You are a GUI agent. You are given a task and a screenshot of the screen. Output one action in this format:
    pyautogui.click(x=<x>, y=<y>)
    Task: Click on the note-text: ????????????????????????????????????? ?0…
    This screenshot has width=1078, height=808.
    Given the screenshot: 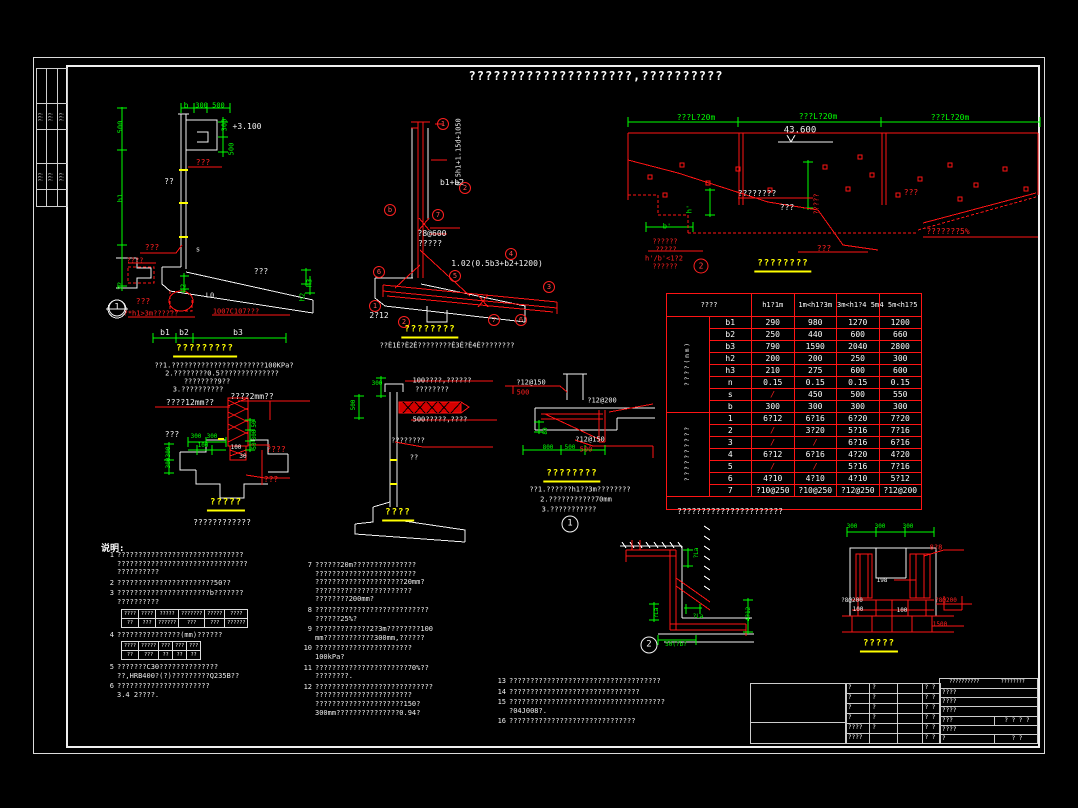 What is the action you would take?
    pyautogui.click(x=587, y=706)
    